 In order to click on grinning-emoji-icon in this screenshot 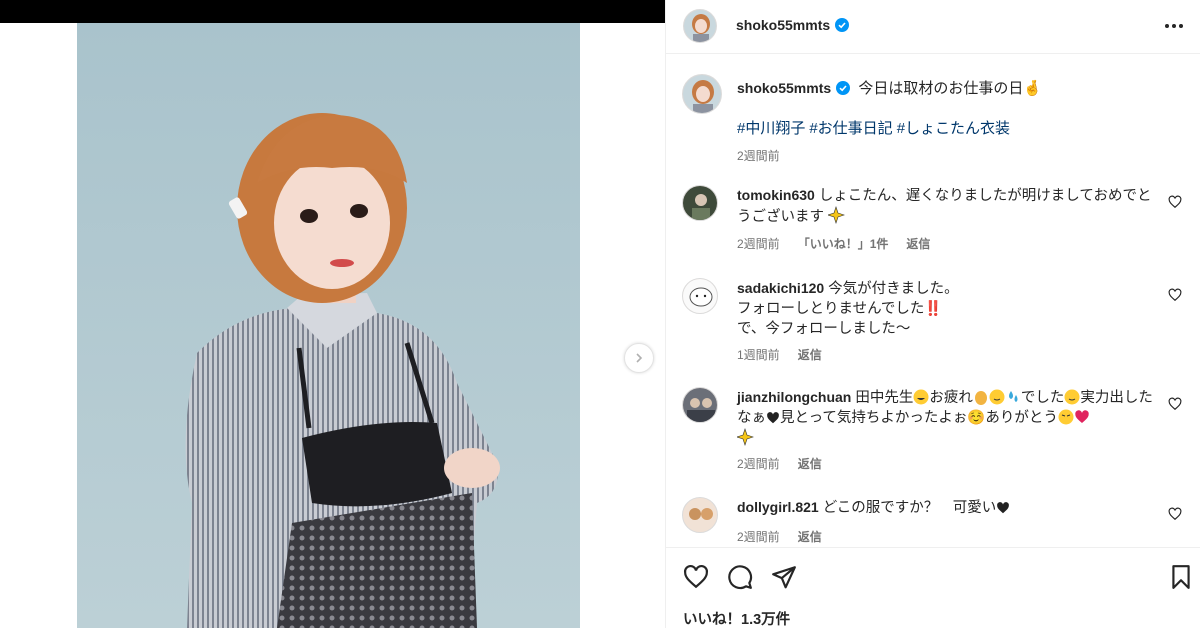, I will do `click(921, 397)`.